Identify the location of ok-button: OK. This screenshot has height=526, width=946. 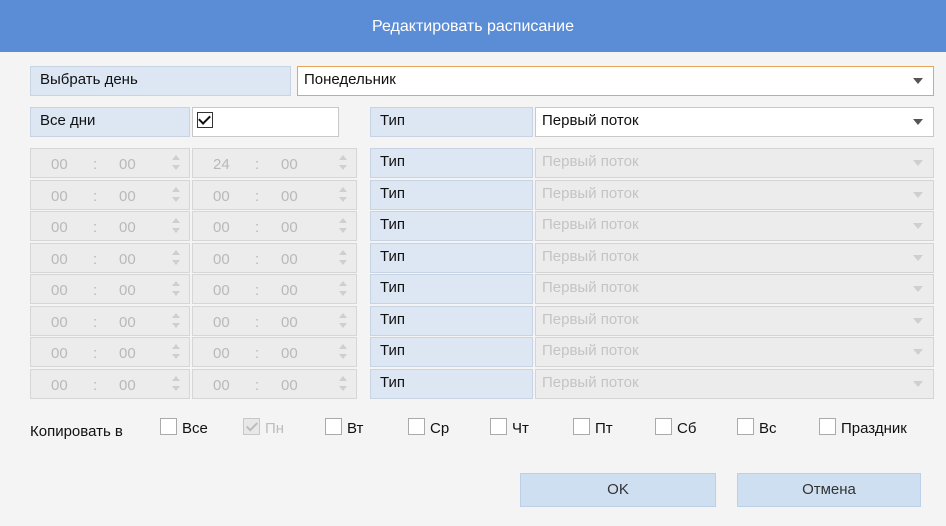
(618, 490).